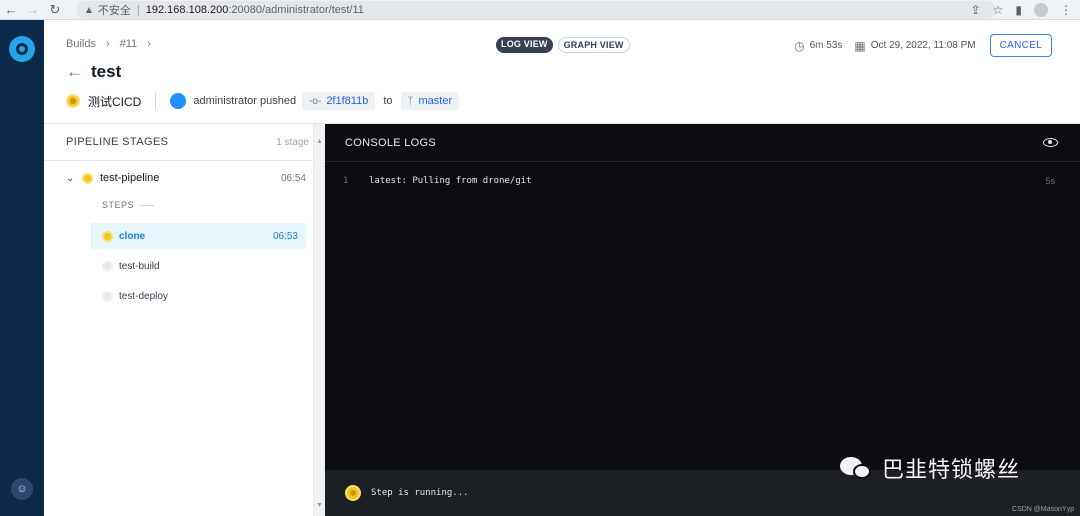 The image size is (1080, 516). Describe the element at coordinates (74, 178) in the screenshot. I see `chevron-down-icon: ⌄` at that location.